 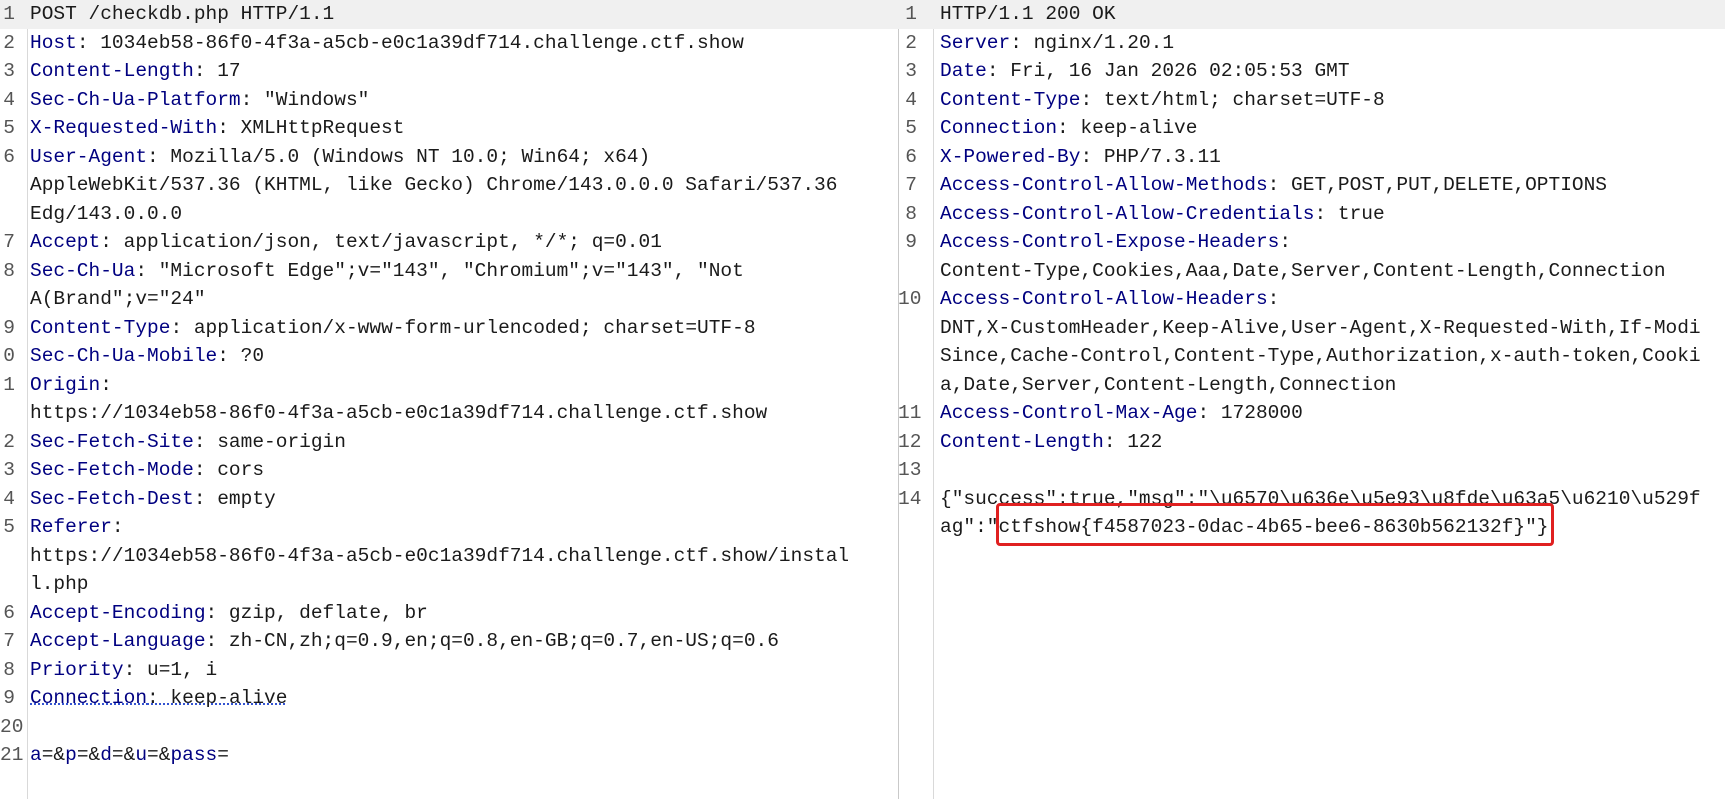 I want to click on header-value: : ?0, so click(x=241, y=356).